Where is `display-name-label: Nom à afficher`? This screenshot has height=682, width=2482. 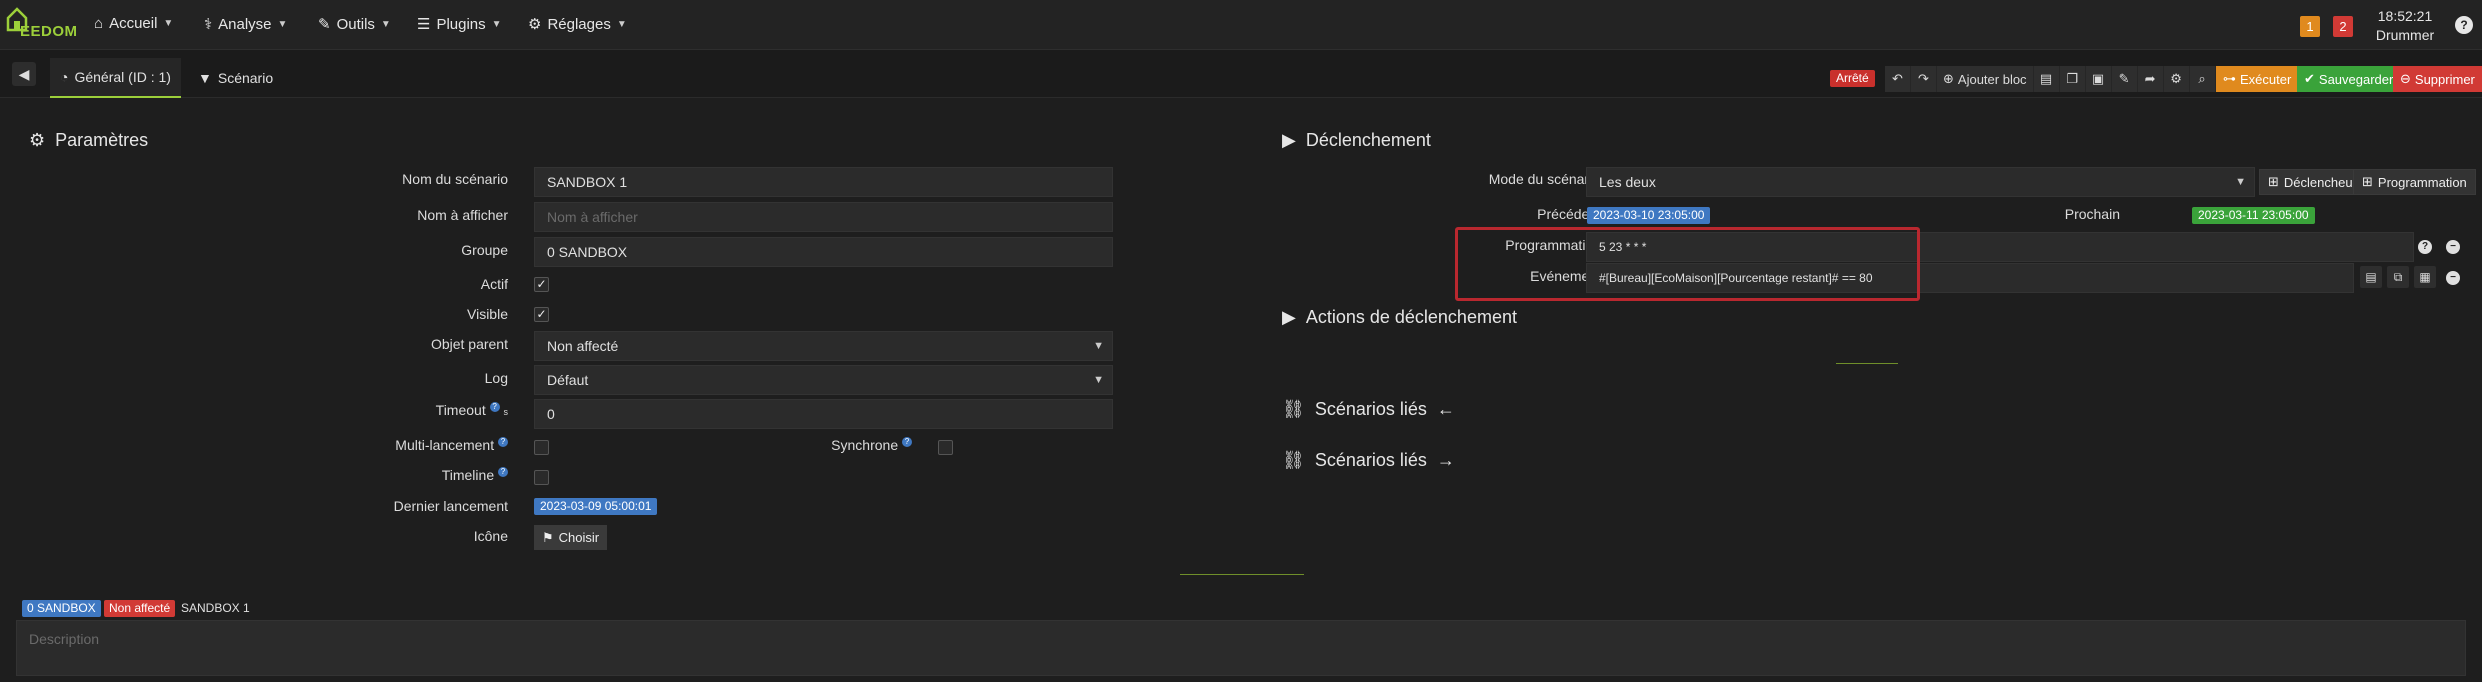 display-name-label: Nom à afficher is located at coordinates (462, 215).